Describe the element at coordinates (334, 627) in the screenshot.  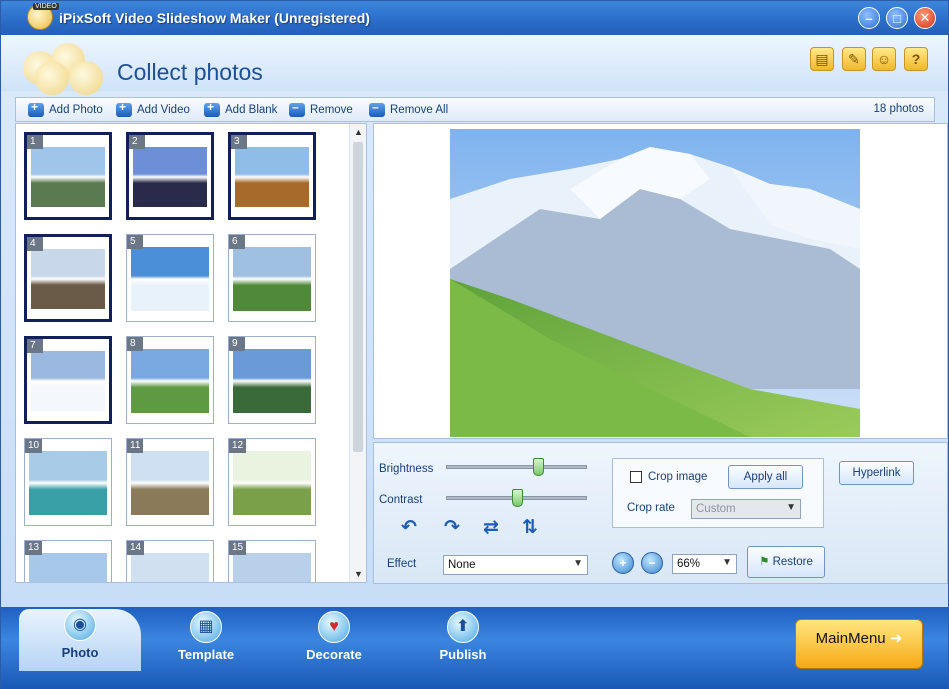
I see `heart-icon: ♥` at that location.